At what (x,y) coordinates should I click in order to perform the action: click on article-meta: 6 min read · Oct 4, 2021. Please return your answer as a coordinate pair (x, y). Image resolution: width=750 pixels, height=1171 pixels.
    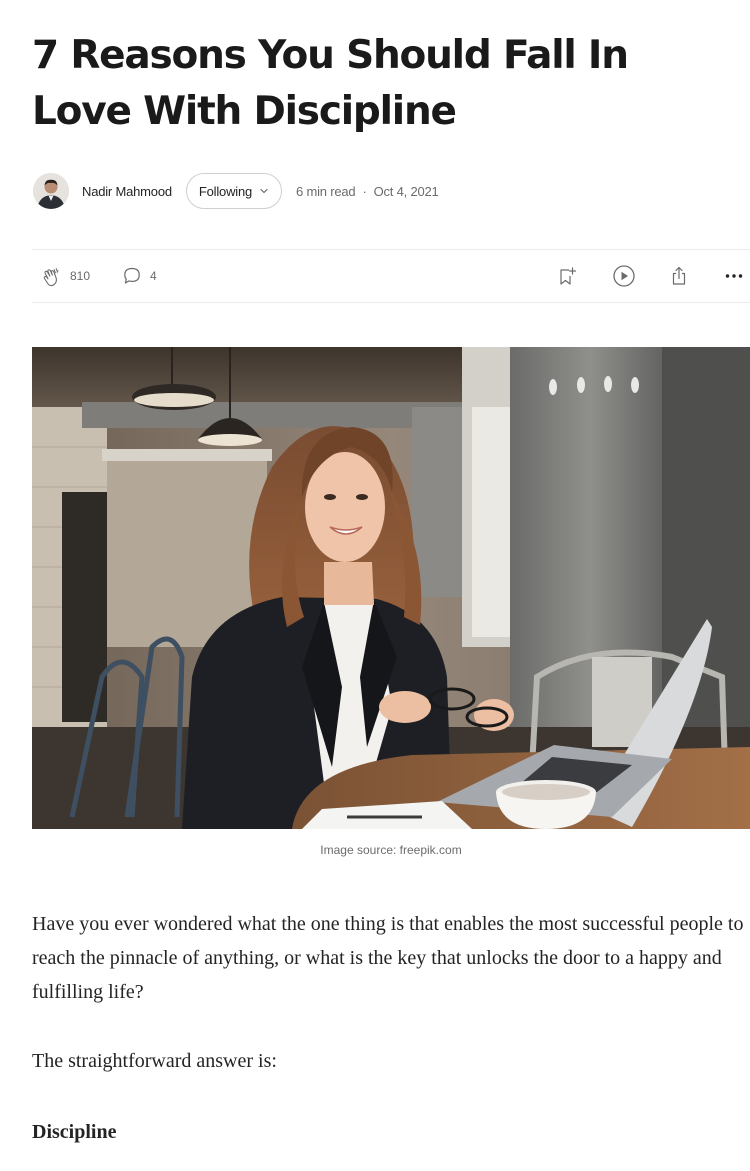
    Looking at the image, I should click on (367, 191).